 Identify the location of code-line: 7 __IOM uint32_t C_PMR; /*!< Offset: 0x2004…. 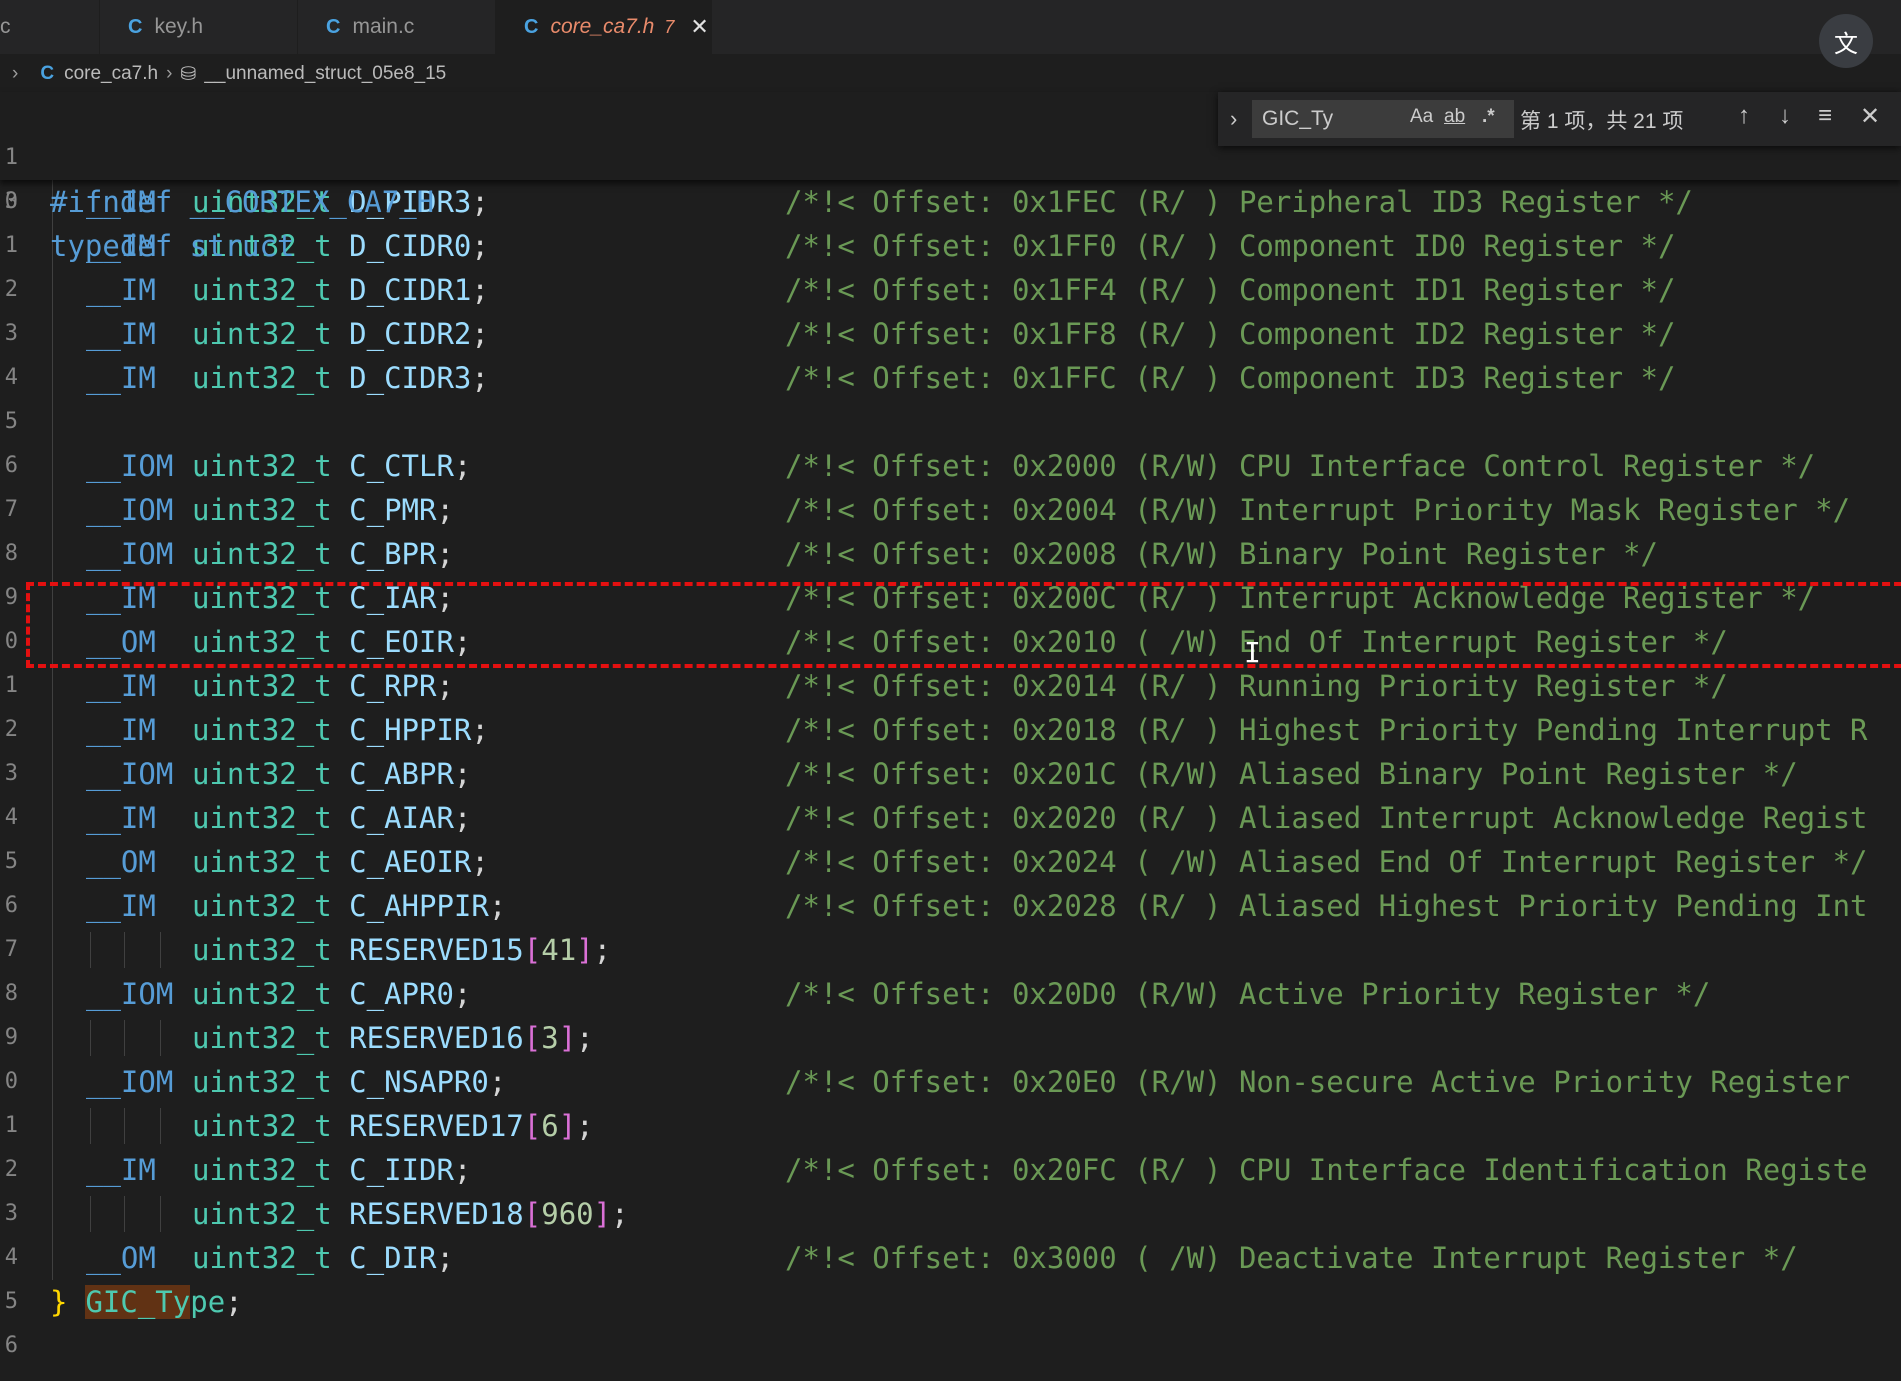
(950, 510).